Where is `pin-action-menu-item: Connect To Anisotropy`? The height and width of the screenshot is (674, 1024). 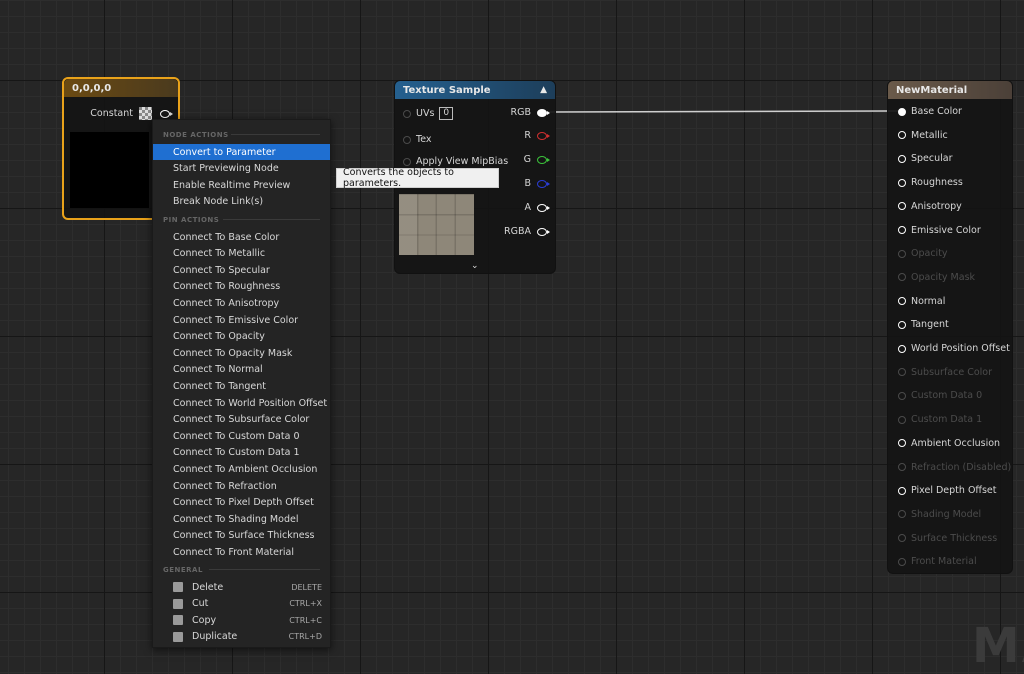
pin-action-menu-item: Connect To Anisotropy is located at coordinates (241, 303).